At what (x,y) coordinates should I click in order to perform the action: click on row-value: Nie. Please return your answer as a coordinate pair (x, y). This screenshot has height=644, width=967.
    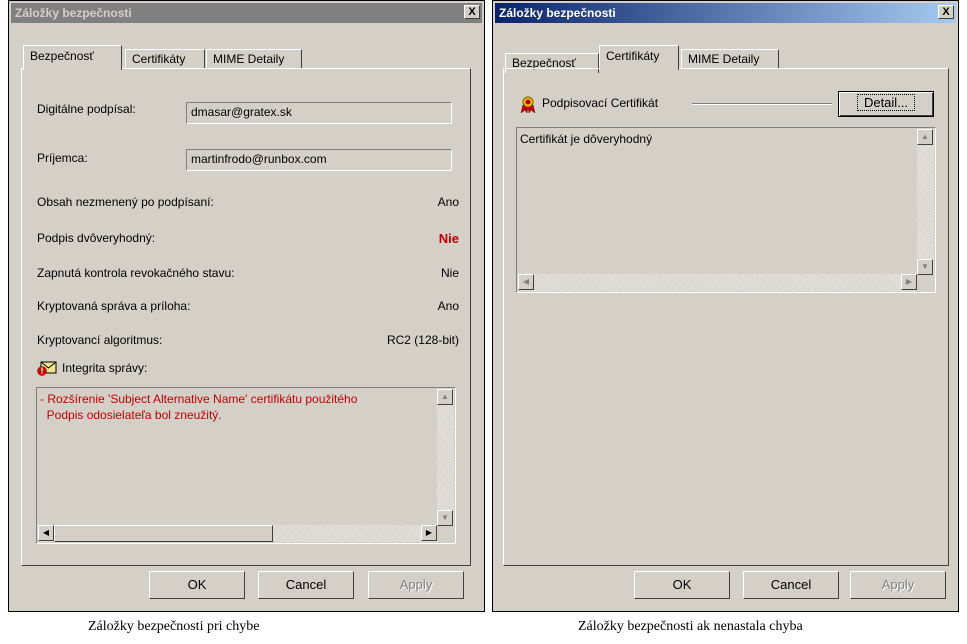
    Looking at the image, I should click on (449, 273).